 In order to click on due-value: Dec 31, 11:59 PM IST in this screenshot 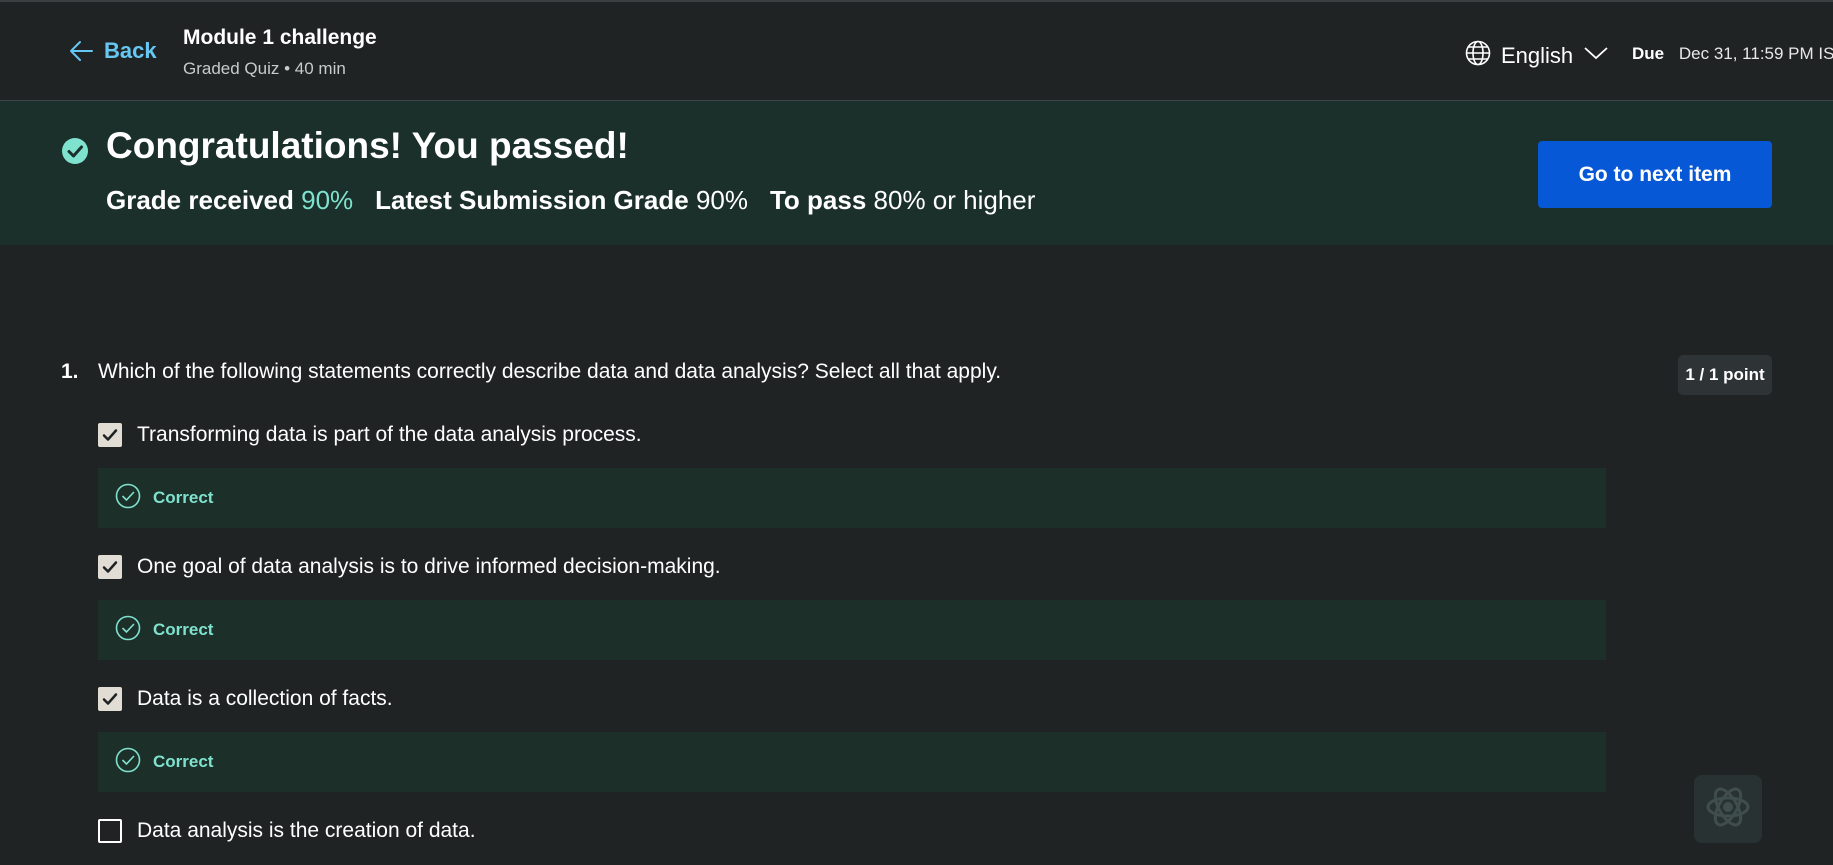, I will do `click(1755, 53)`.